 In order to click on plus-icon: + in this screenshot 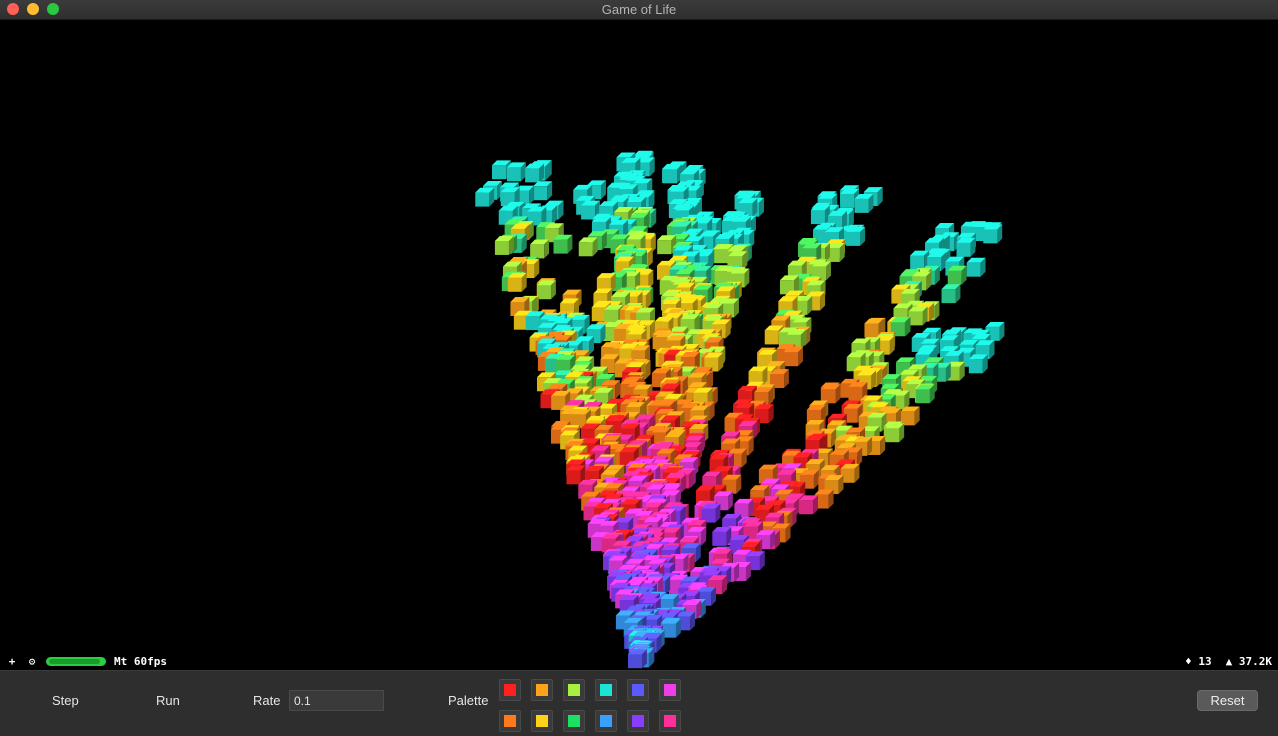, I will do `click(12, 661)`.